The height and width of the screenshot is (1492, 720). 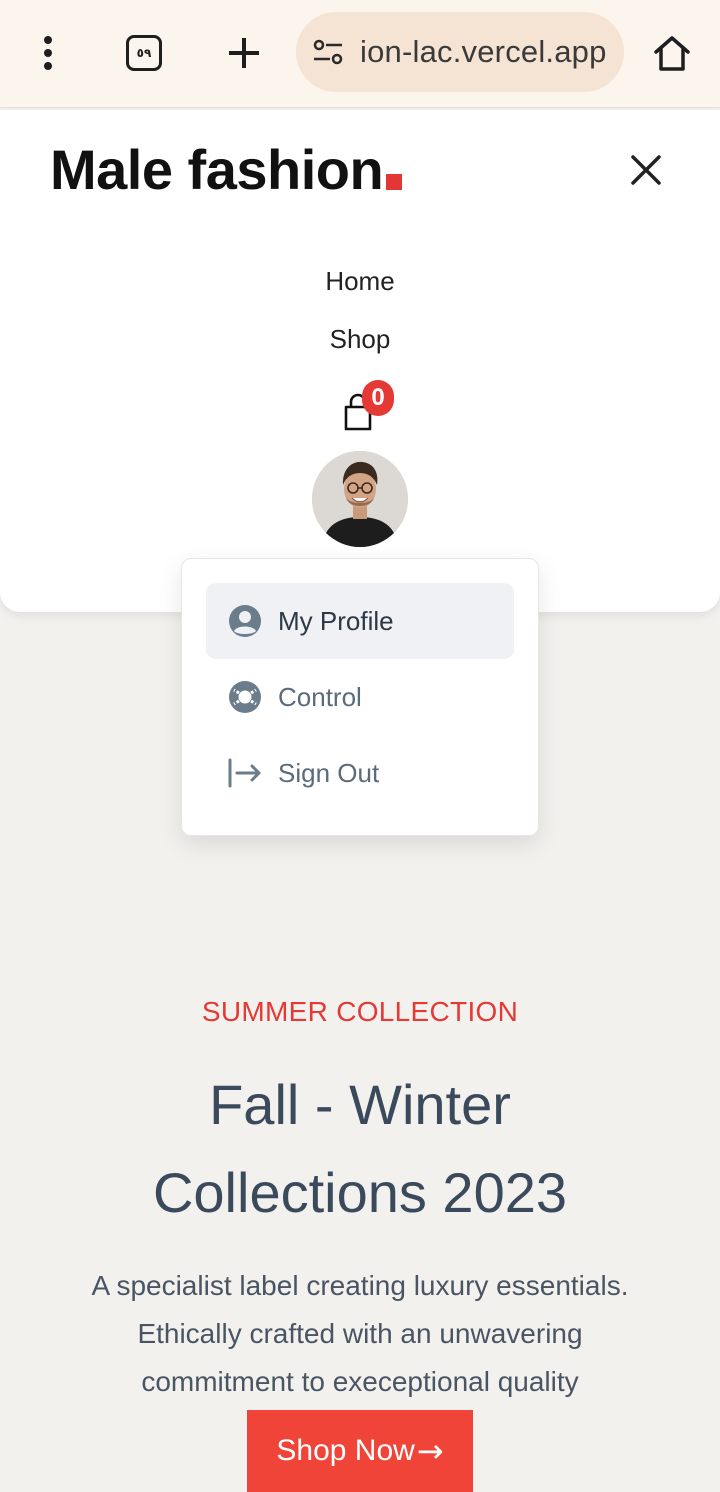 I want to click on address-bar: ion-lac.vercel.app, so click(x=460, y=52).